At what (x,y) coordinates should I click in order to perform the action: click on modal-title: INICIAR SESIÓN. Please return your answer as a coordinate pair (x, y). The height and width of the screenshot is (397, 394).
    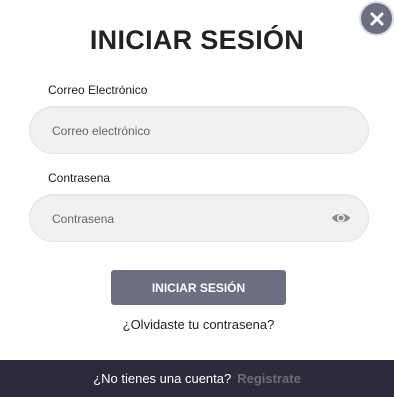
    Looking at the image, I should click on (197, 40).